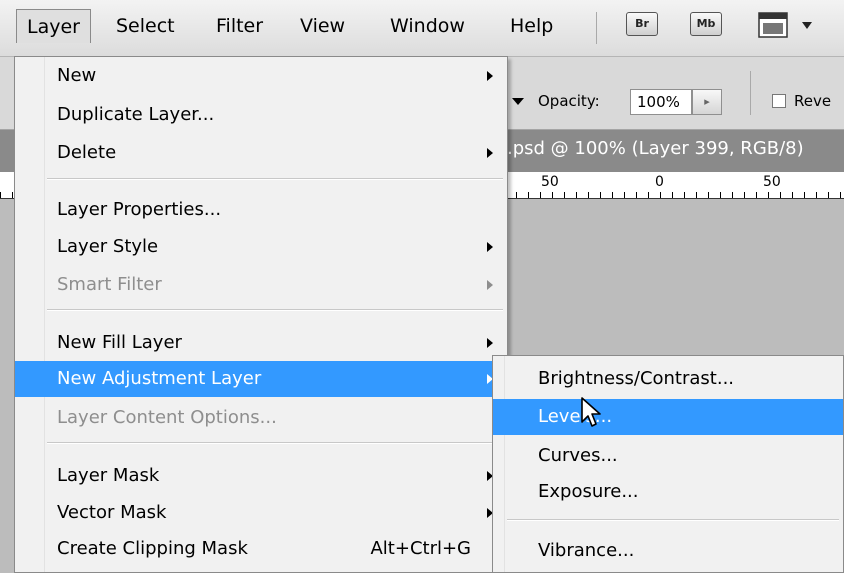 Image resolution: width=844 pixels, height=573 pixels. What do you see at coordinates (813, 101) in the screenshot?
I see `reverse-label: Reve` at bounding box center [813, 101].